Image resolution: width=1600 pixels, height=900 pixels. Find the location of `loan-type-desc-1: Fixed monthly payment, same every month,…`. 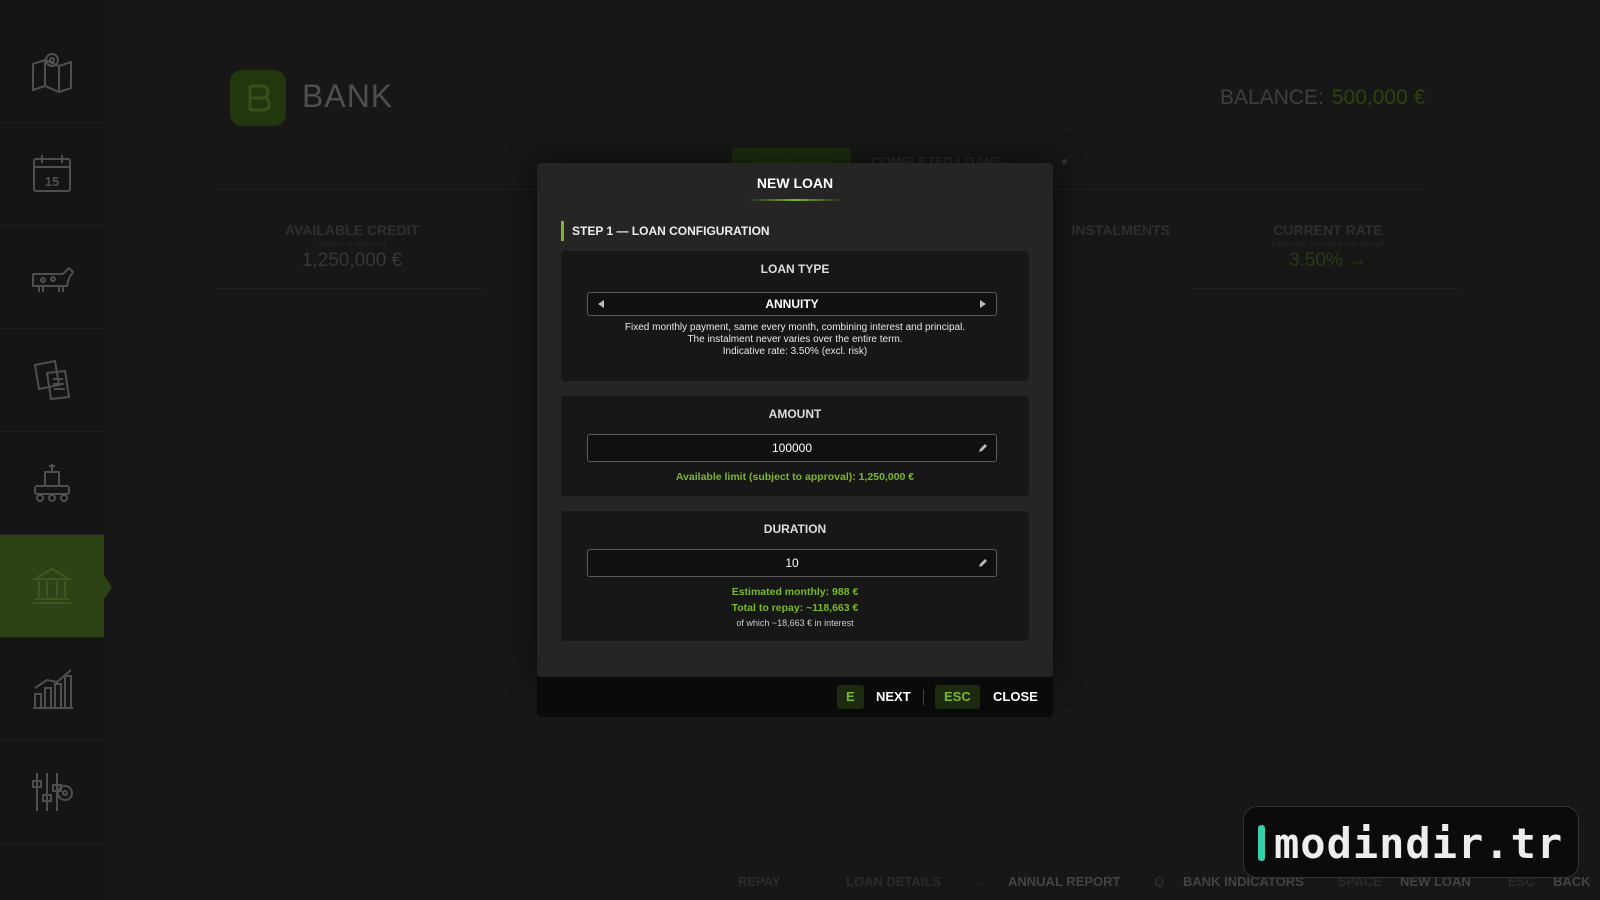

loan-type-desc-1: Fixed monthly payment, same every month,… is located at coordinates (795, 327).